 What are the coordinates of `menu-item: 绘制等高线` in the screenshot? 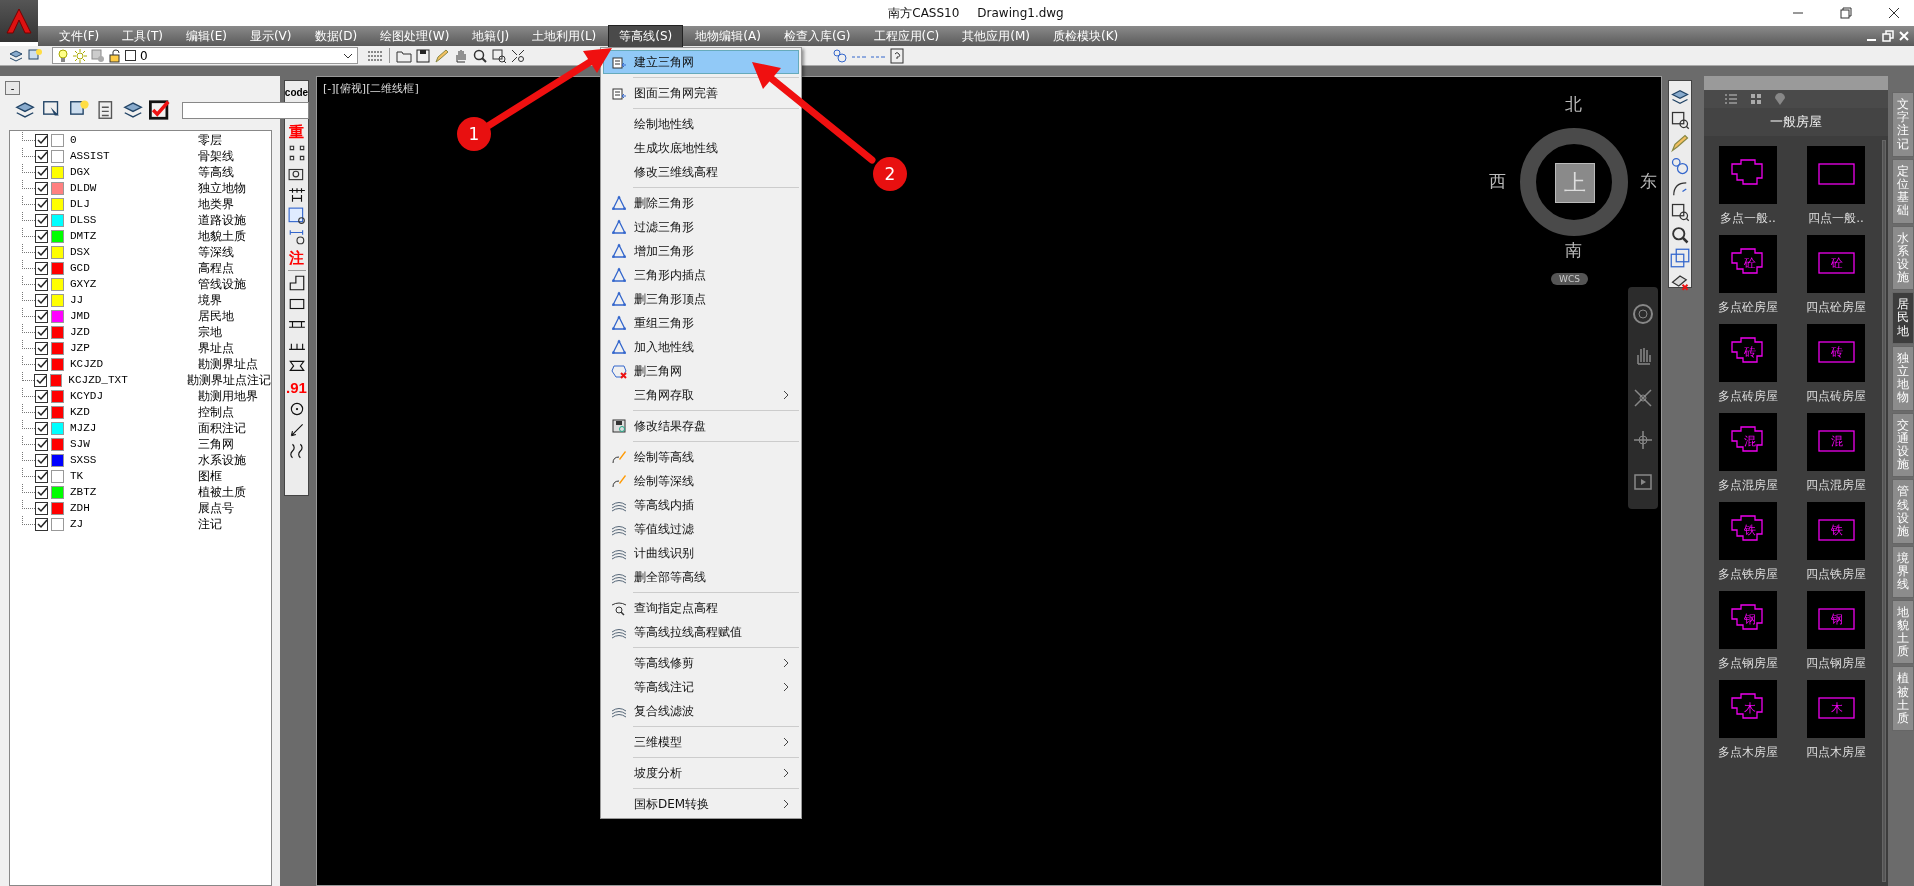 It's located at (701, 457).